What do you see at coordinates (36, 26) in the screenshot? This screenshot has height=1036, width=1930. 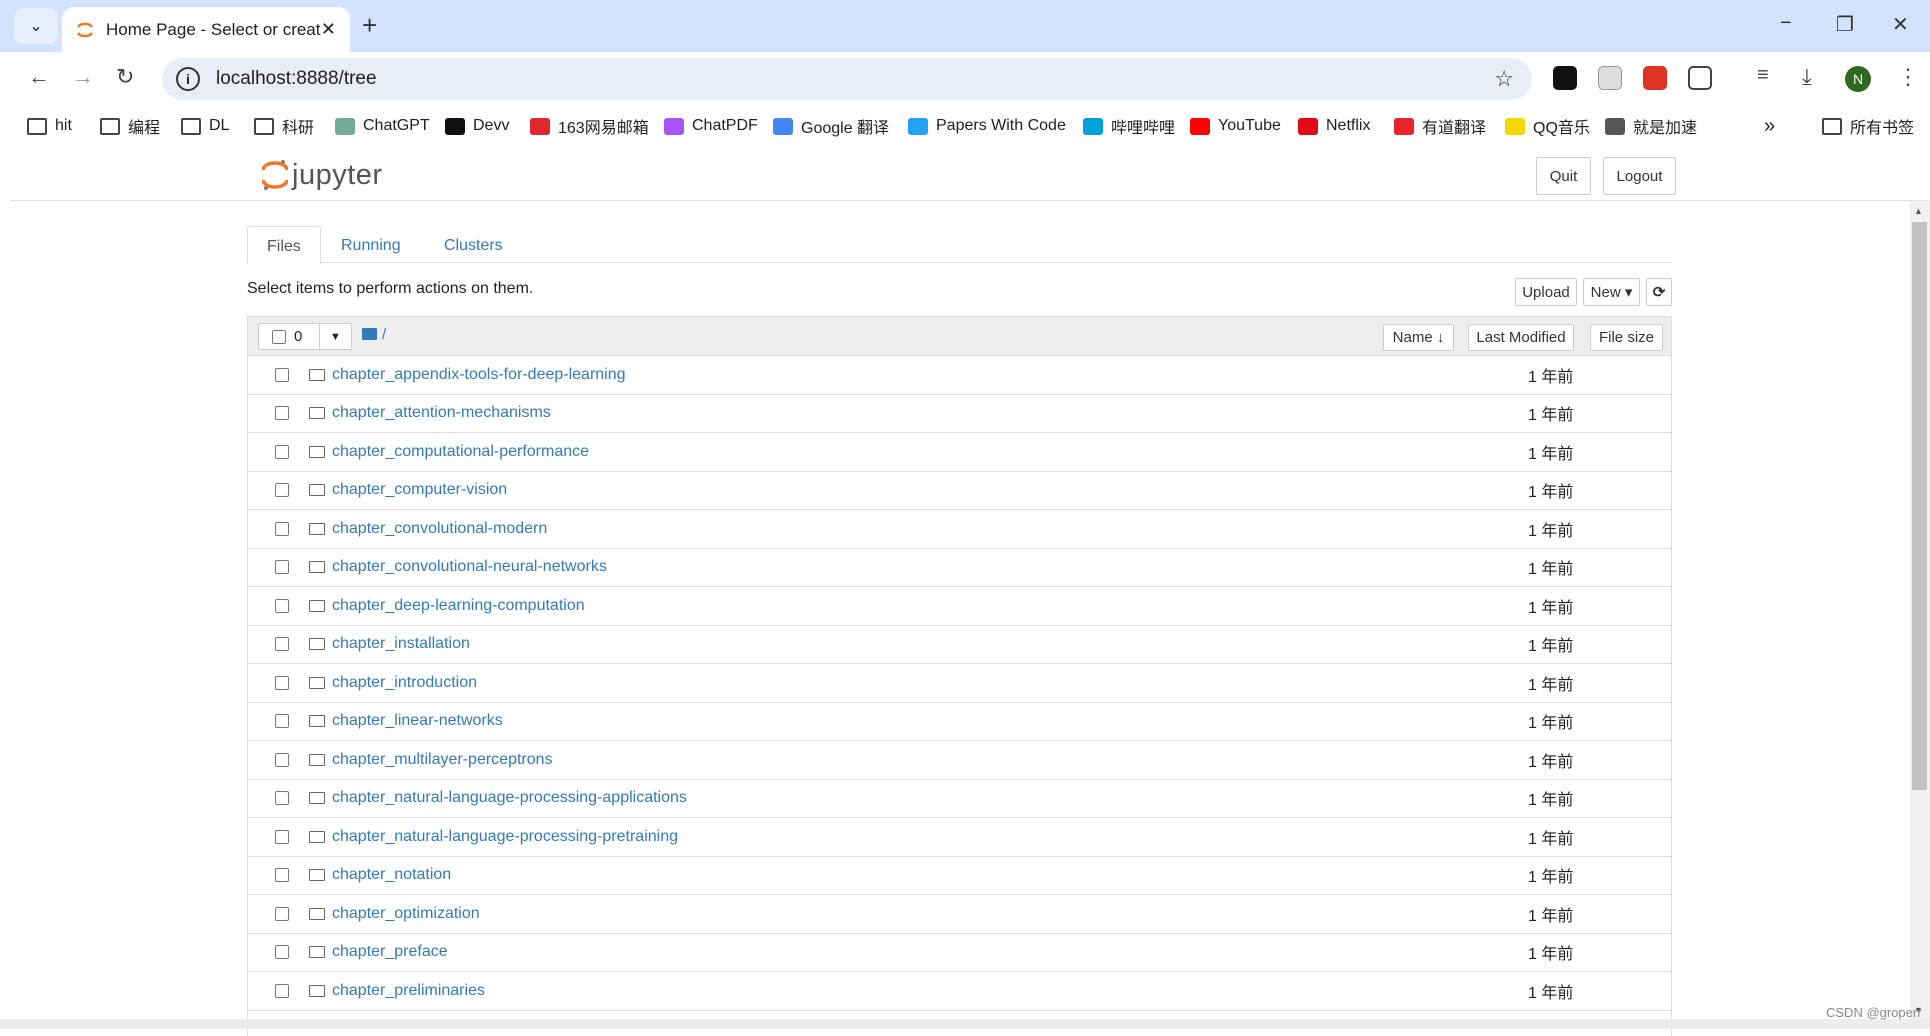 I see `tab-search-button: ⌄` at bounding box center [36, 26].